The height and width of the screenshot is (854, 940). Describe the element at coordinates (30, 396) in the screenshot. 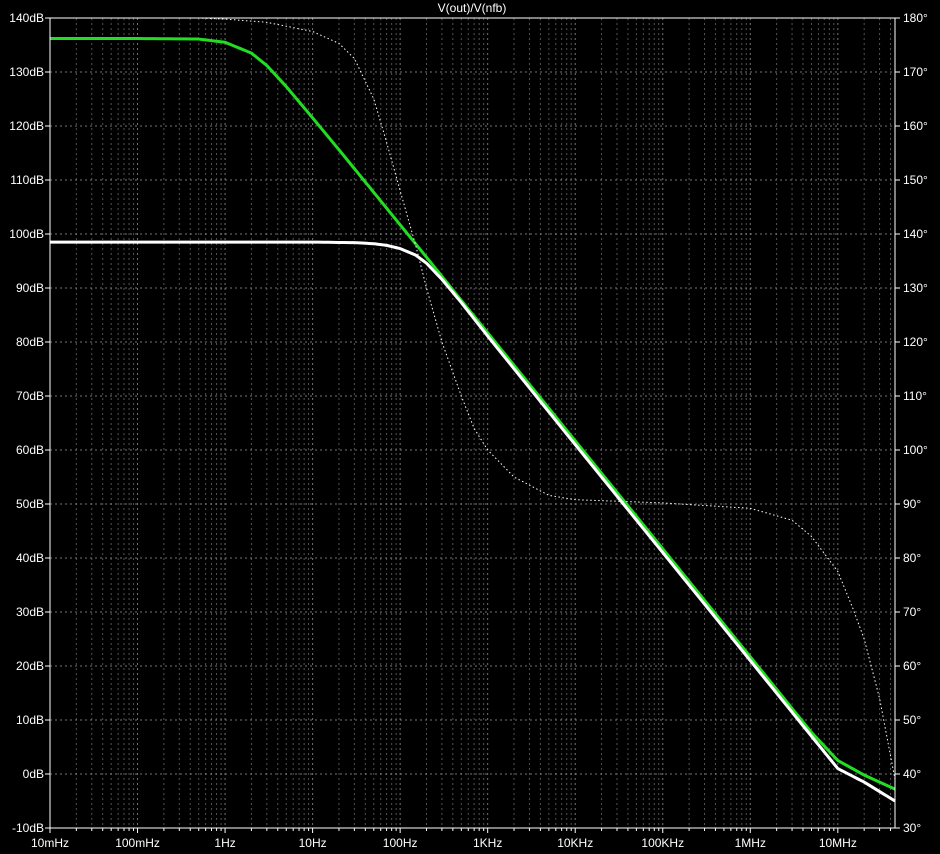

I see `left-tick-label: 70dB` at that location.